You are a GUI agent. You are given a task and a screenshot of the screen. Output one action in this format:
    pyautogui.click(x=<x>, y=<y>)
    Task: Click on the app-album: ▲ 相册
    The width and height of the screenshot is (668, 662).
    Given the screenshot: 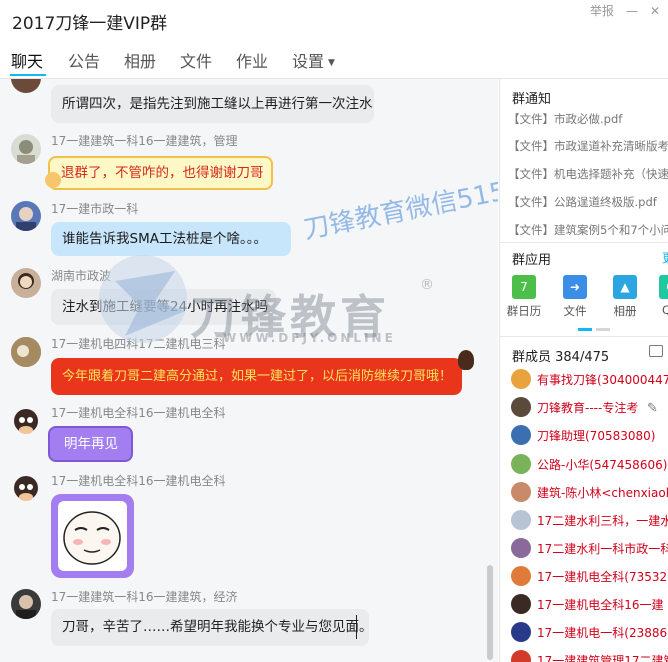 What is the action you would take?
    pyautogui.click(x=625, y=297)
    